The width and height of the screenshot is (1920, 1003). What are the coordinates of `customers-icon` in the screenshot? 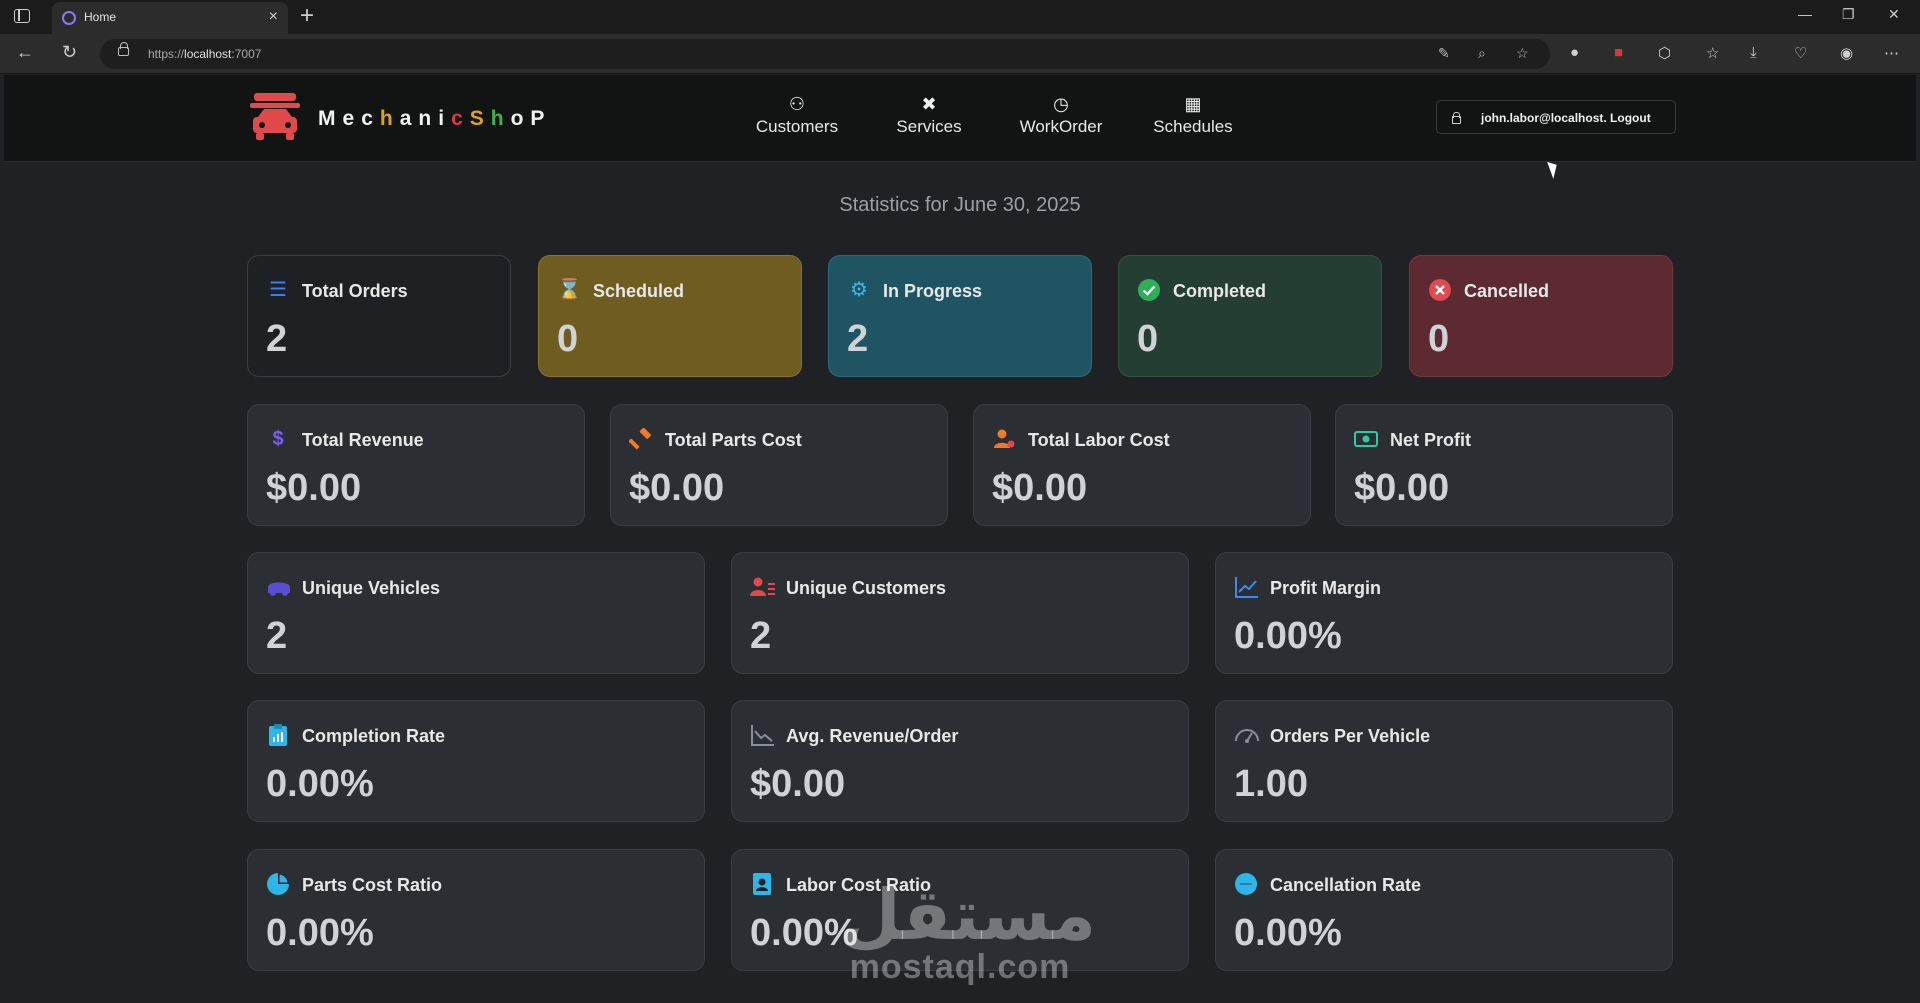 It's located at (762, 587).